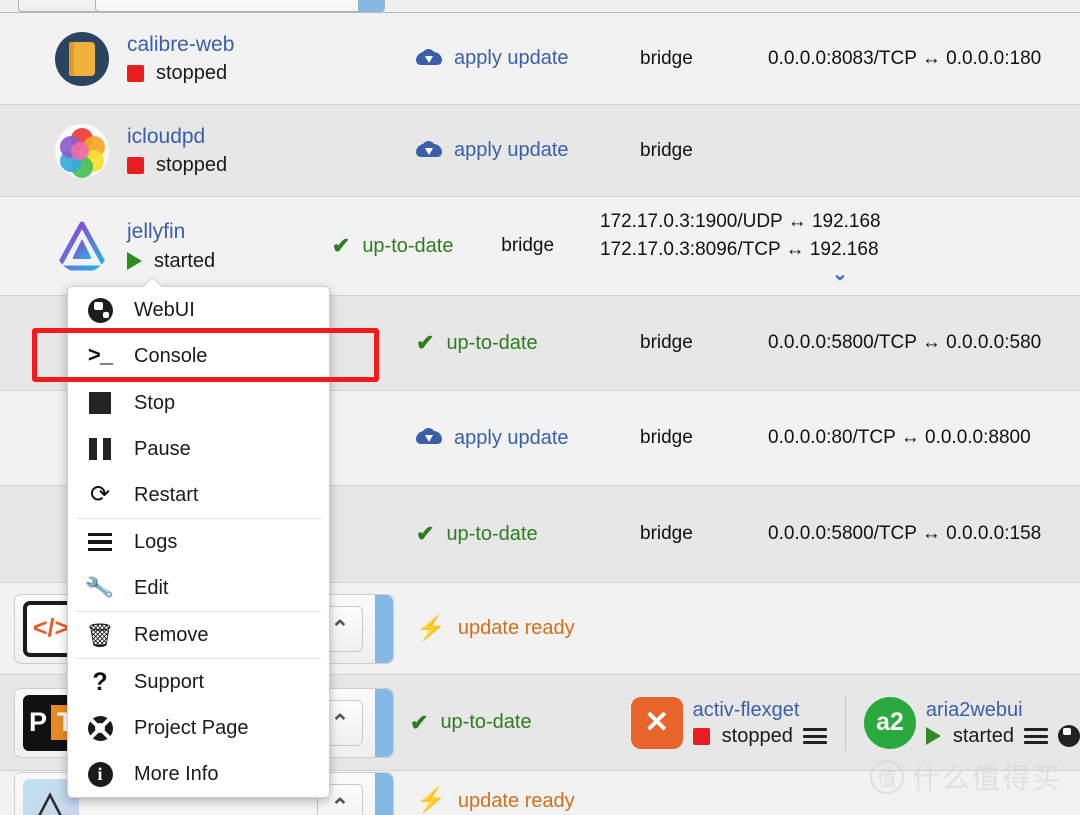 The image size is (1080, 815). What do you see at coordinates (176, 773) in the screenshot?
I see `menu-item-label: More Info` at bounding box center [176, 773].